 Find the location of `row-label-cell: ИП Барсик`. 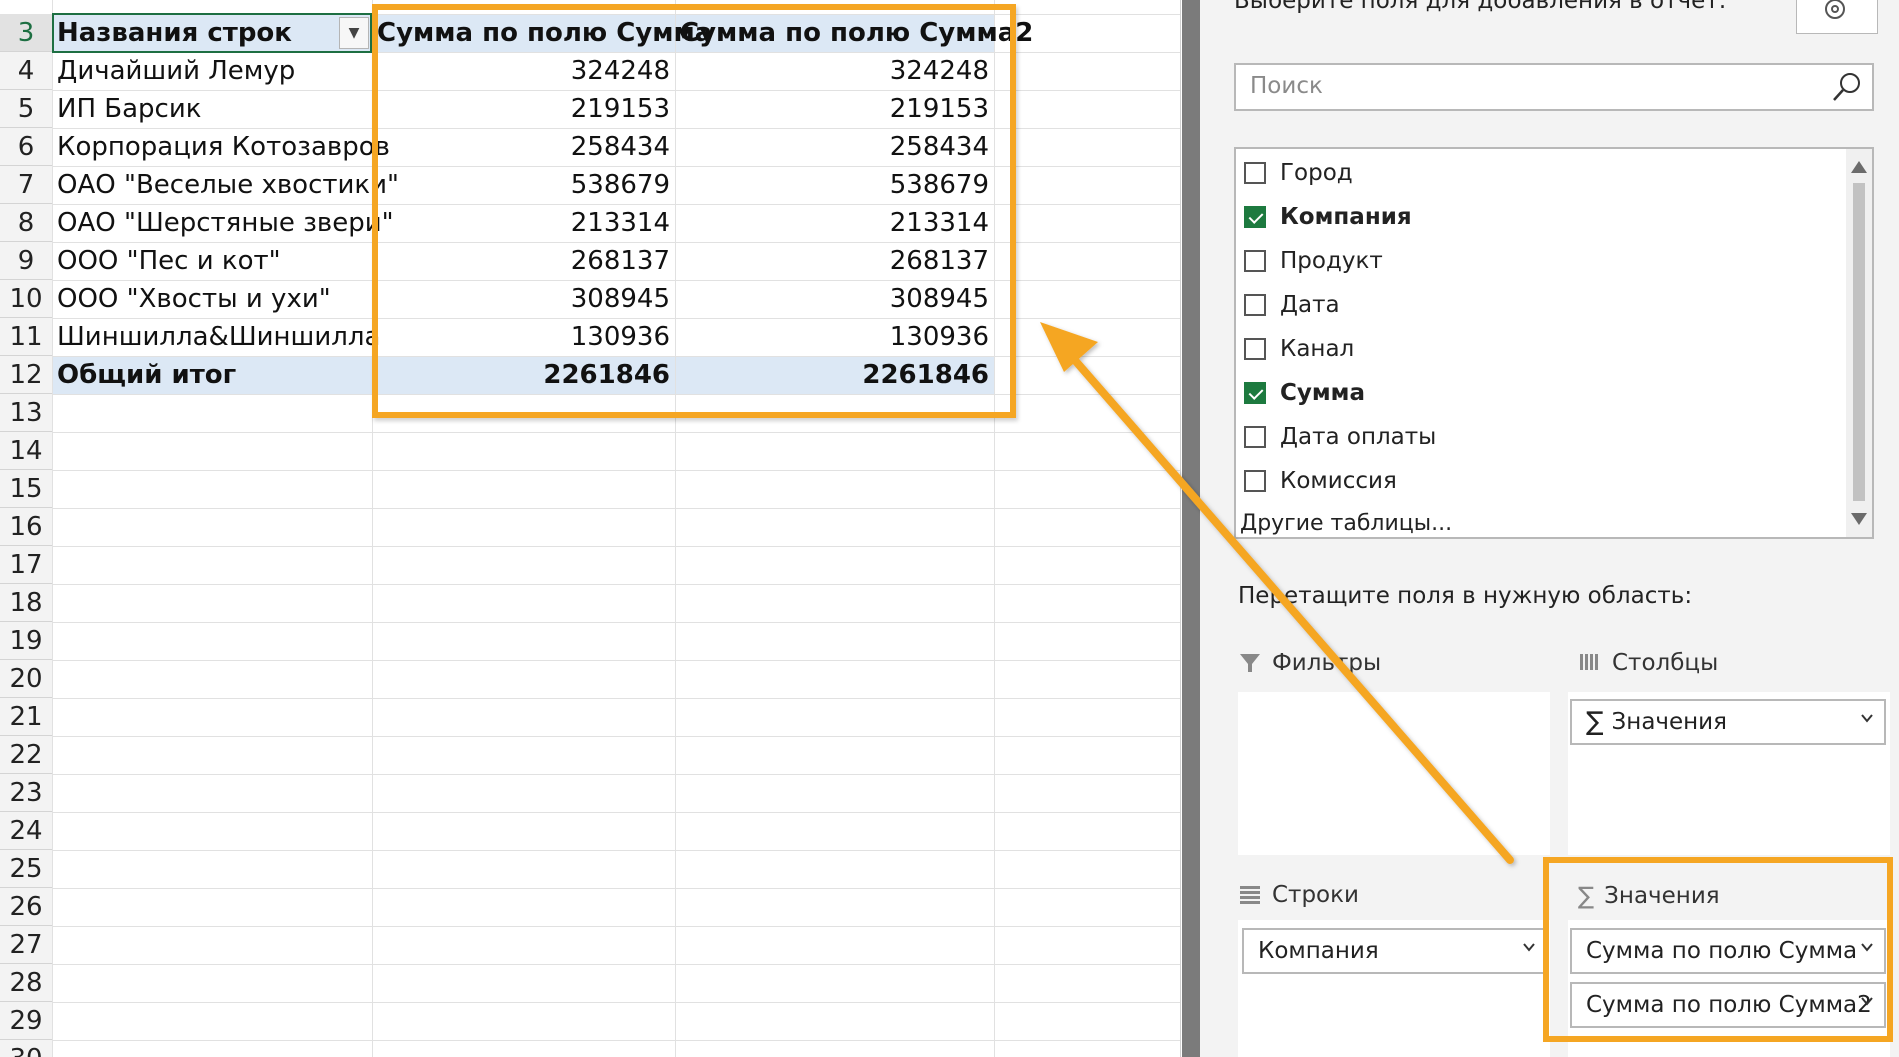

row-label-cell: ИП Барсик is located at coordinates (216, 109).